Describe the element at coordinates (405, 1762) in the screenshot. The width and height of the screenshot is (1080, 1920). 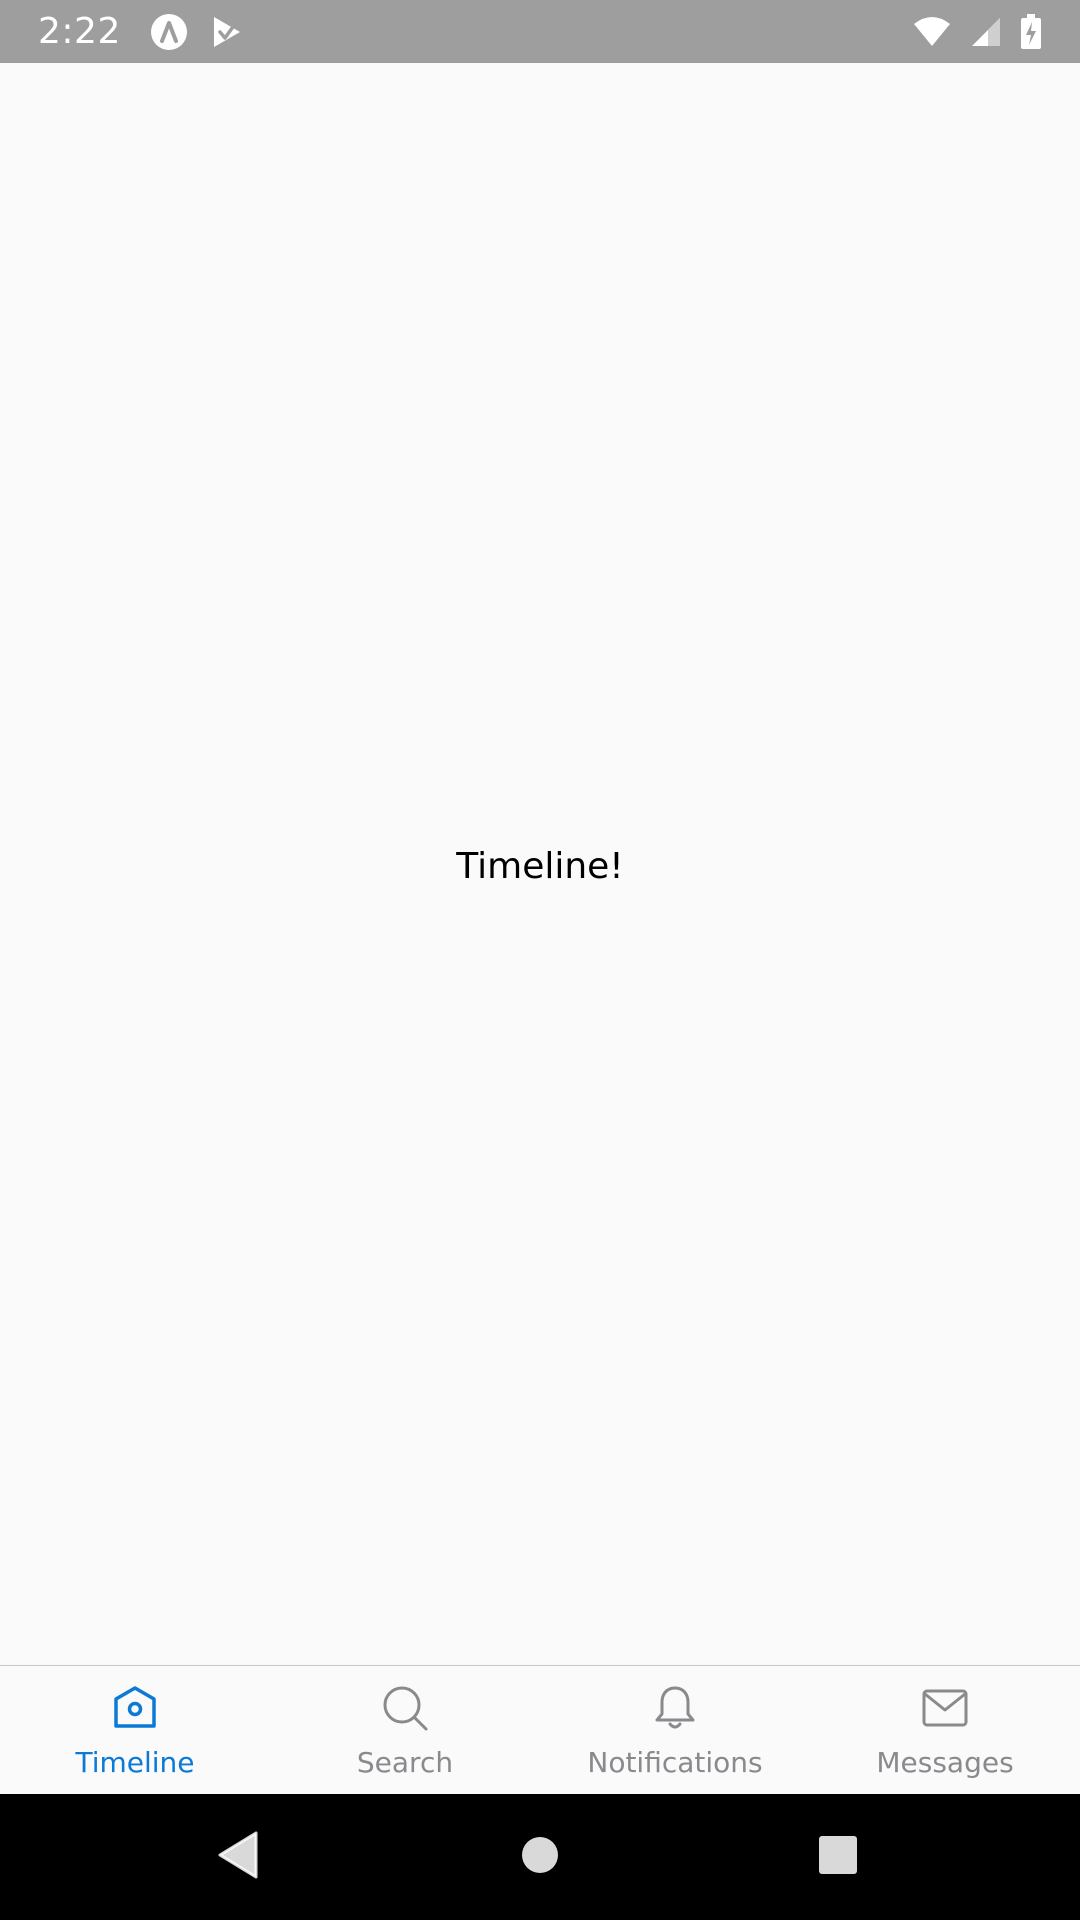
I see `tab-search-label: Search` at that location.